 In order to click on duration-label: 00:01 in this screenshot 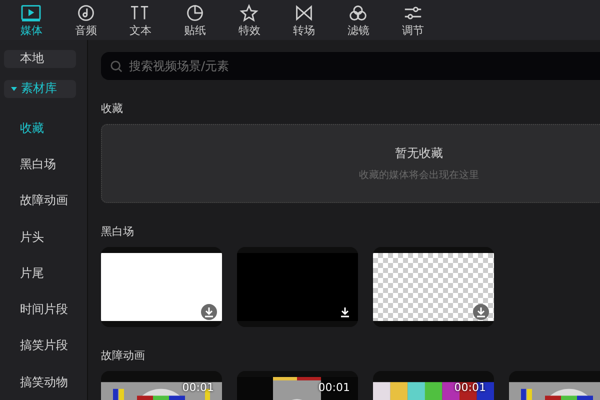, I will do `click(198, 387)`.